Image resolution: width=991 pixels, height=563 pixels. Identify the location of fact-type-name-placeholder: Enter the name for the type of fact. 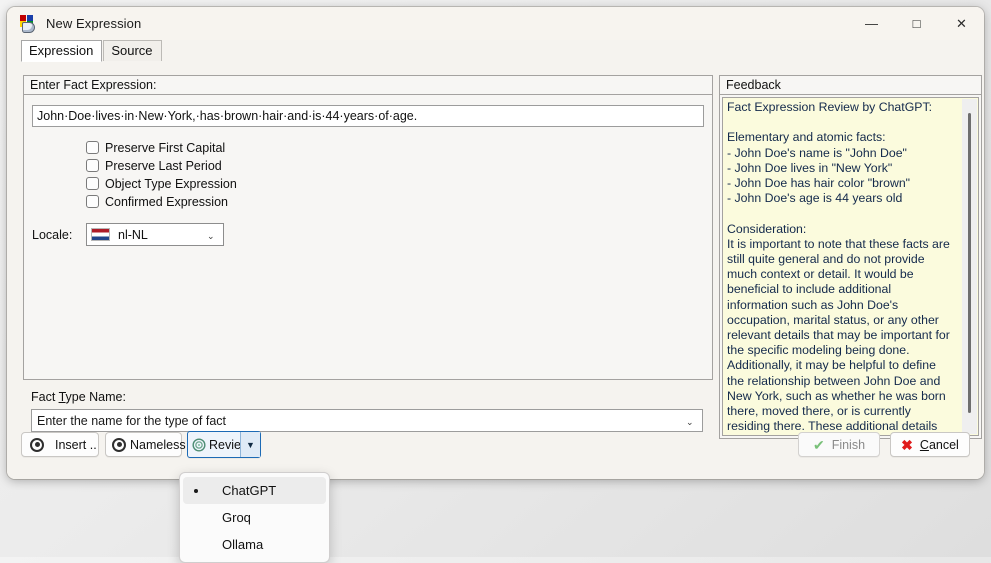
(131, 420).